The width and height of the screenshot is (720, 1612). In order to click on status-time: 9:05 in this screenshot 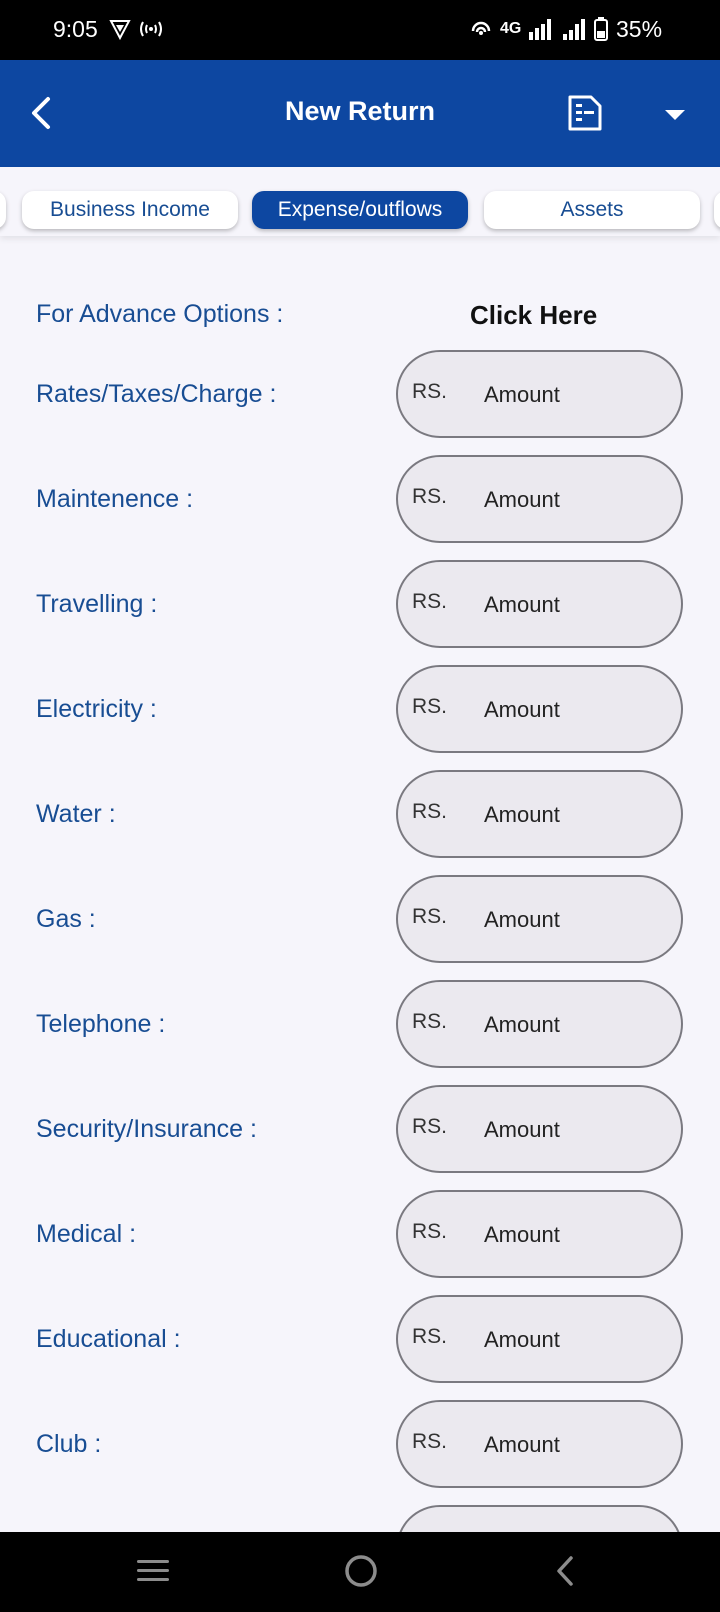, I will do `click(75, 29)`.